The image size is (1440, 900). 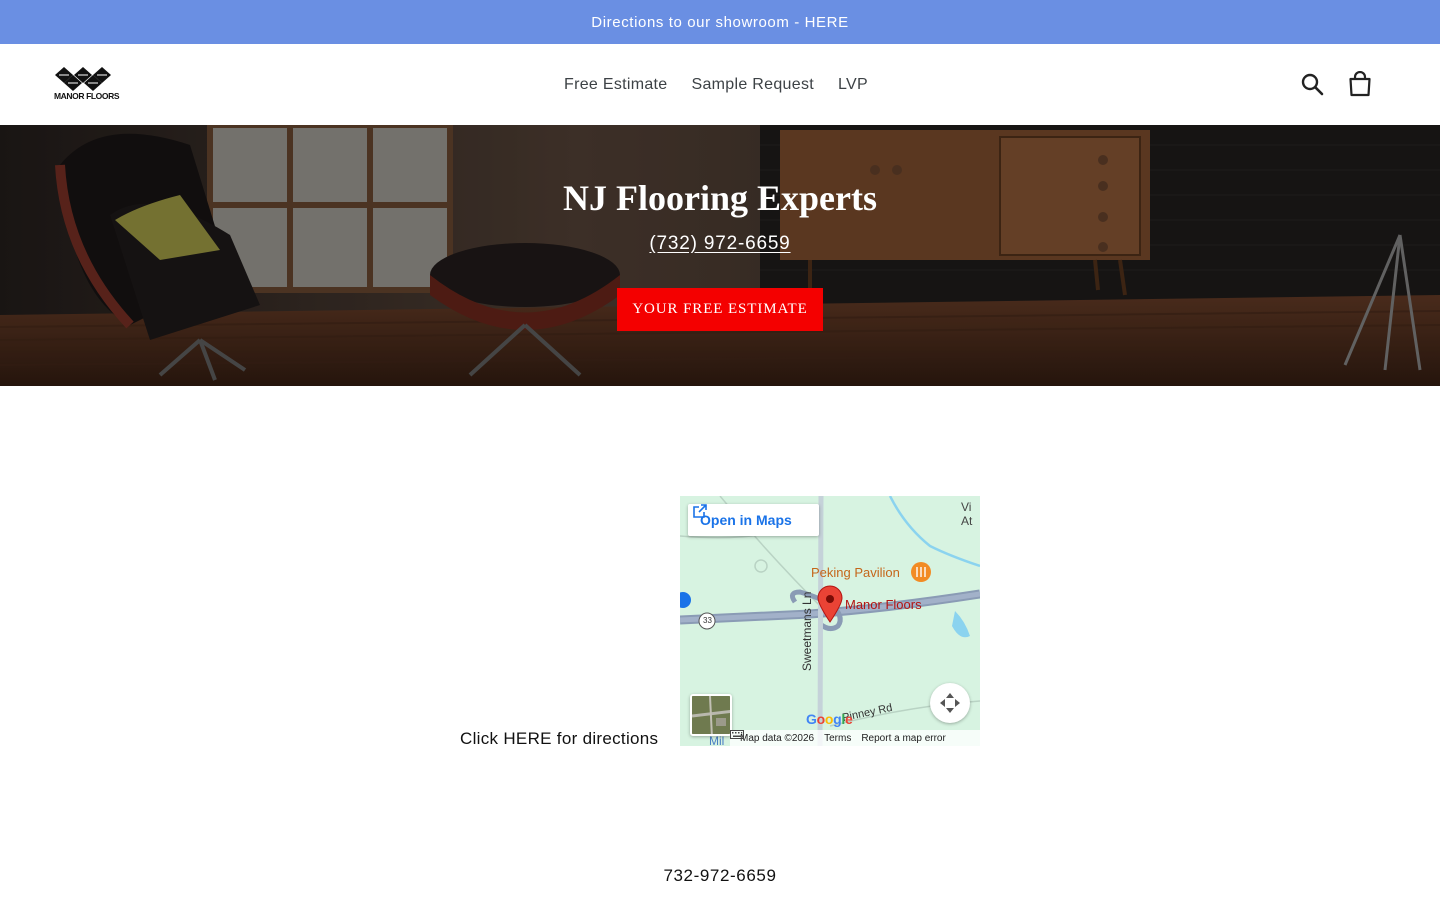 I want to click on google-logo: Google, so click(x=829, y=719).